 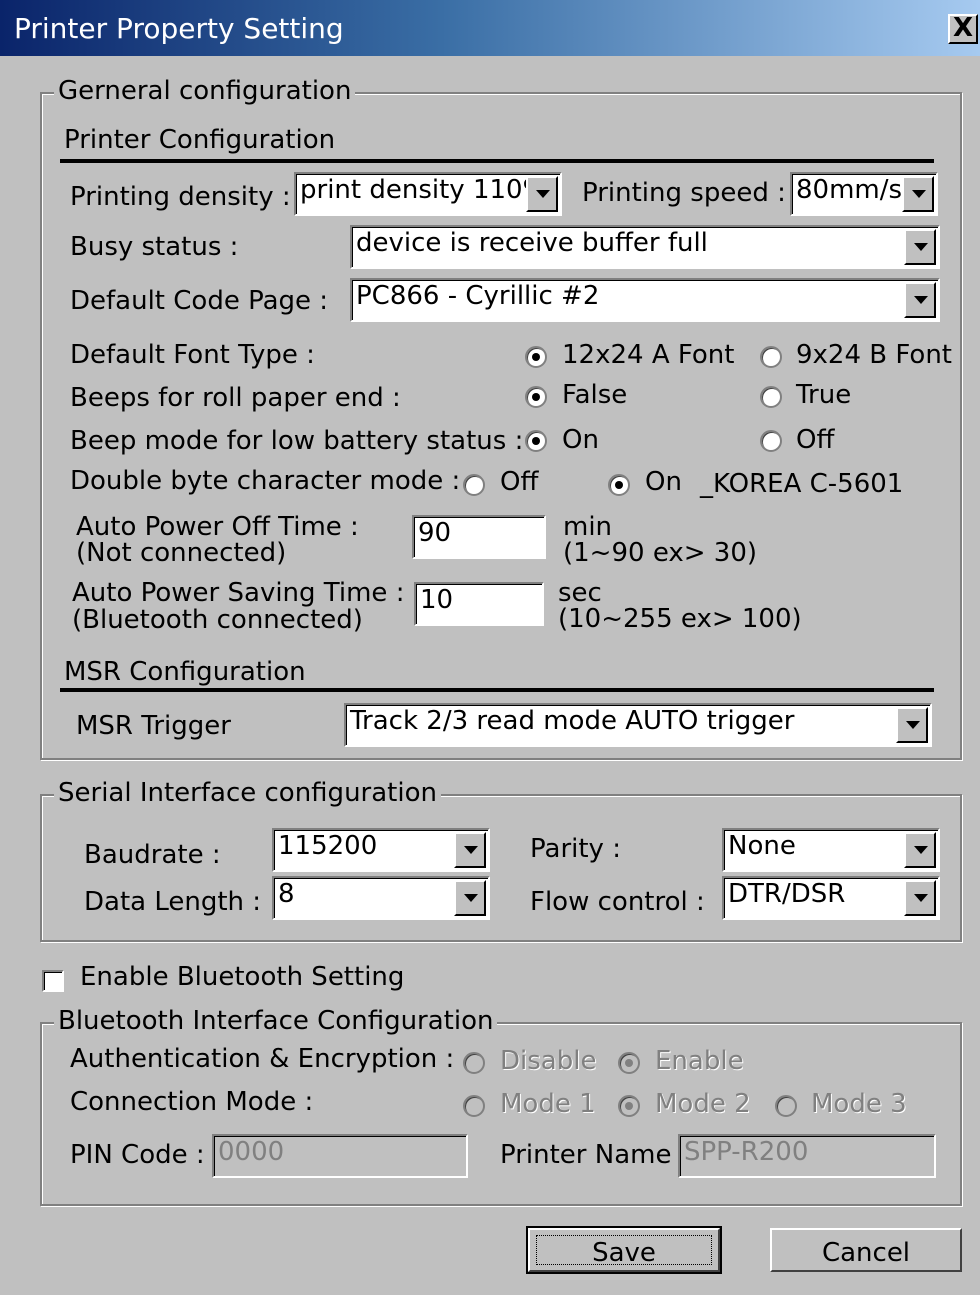 I want to click on font-b-label: 9x24 B Font, so click(x=874, y=355).